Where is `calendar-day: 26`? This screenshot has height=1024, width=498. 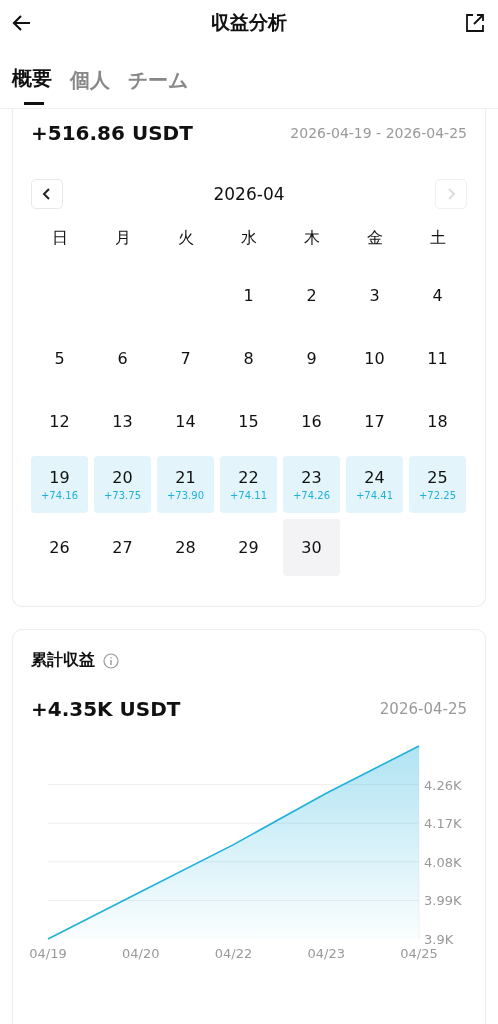
calendar-day: 26 is located at coordinates (59, 547).